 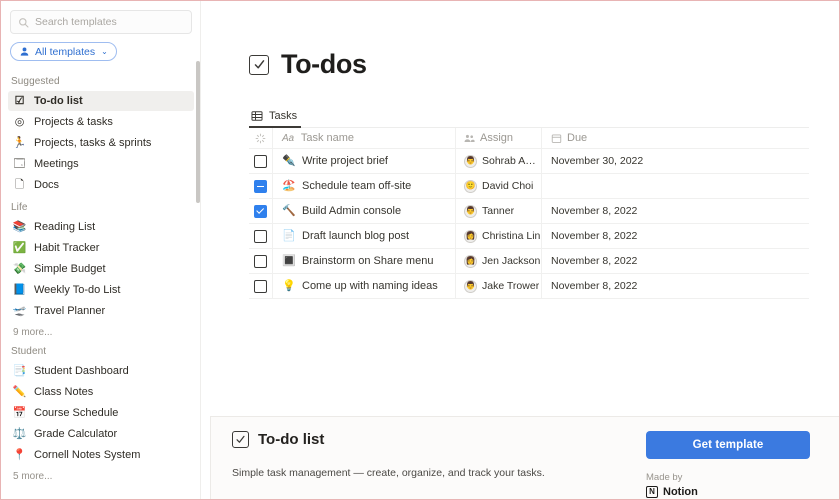 What do you see at coordinates (67, 248) in the screenshot?
I see `sidebar-item-label: Habit Tracker` at bounding box center [67, 248].